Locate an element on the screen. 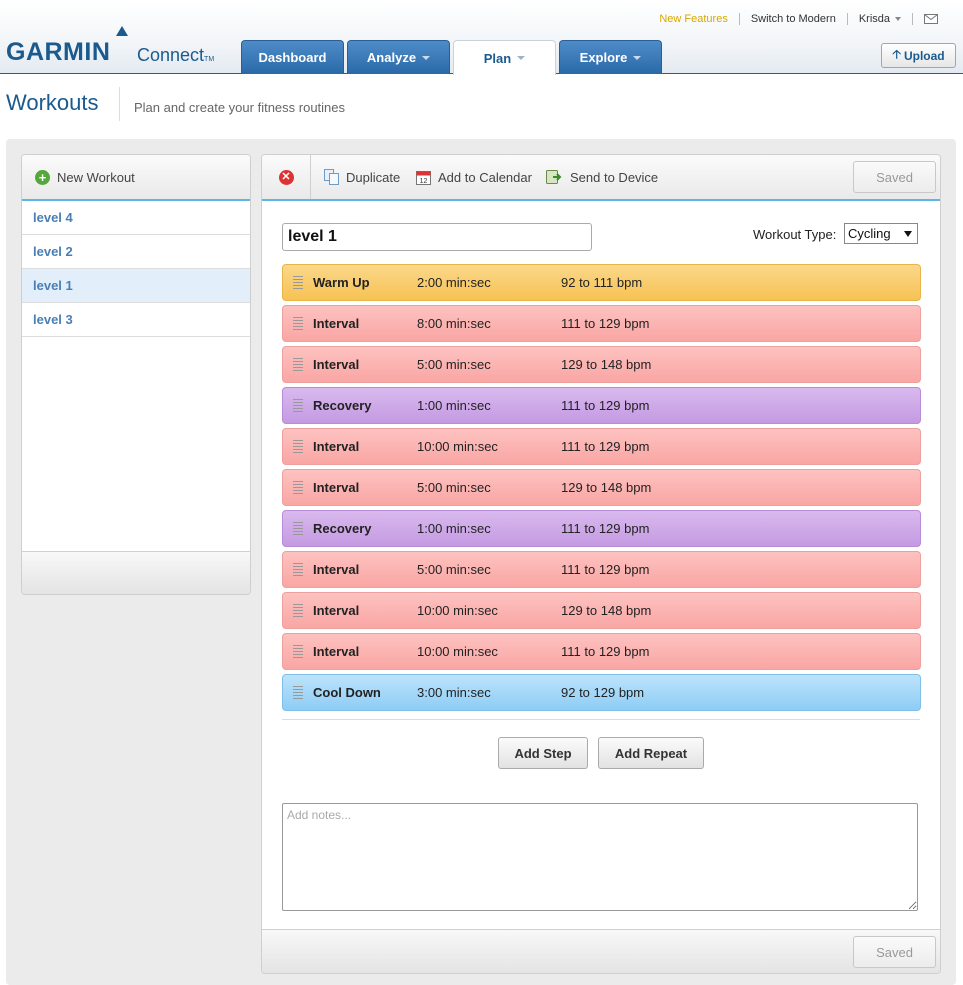 The width and height of the screenshot is (963, 985). step-duration: 2:00 min:sec is located at coordinates (454, 282).